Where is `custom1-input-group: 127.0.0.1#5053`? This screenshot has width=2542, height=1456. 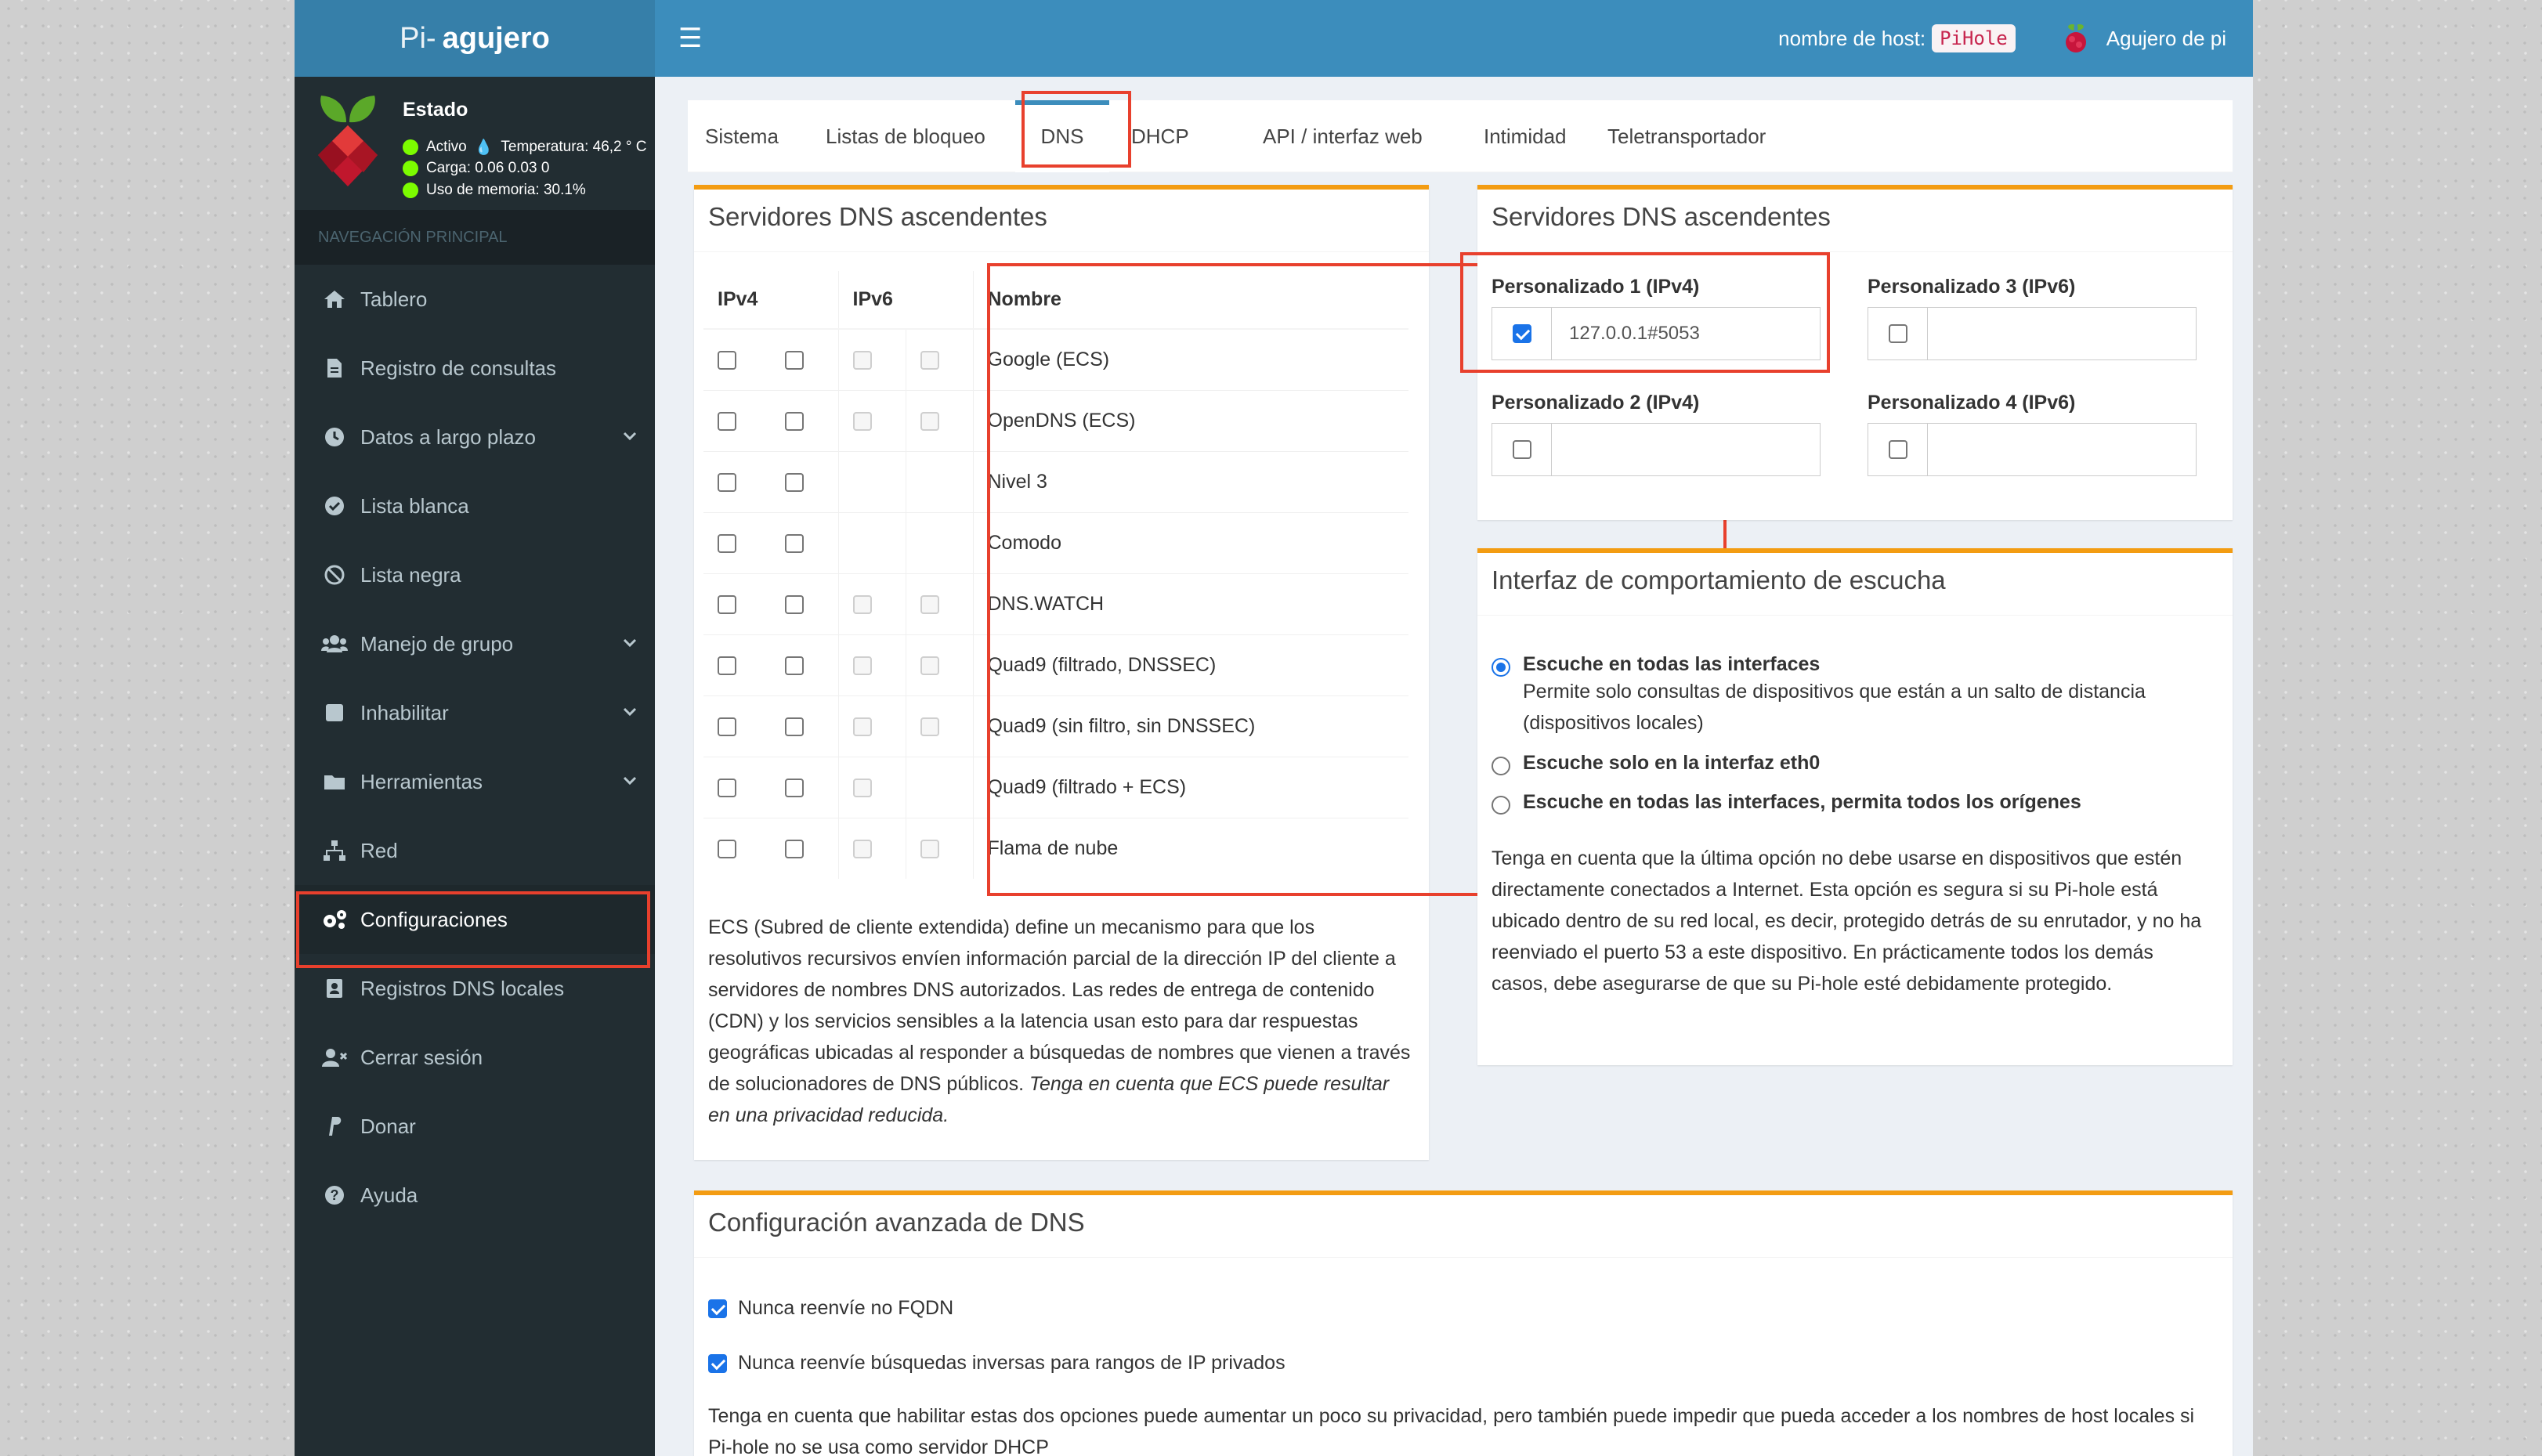
custom1-input-group: 127.0.0.1#5053 is located at coordinates (1656, 333).